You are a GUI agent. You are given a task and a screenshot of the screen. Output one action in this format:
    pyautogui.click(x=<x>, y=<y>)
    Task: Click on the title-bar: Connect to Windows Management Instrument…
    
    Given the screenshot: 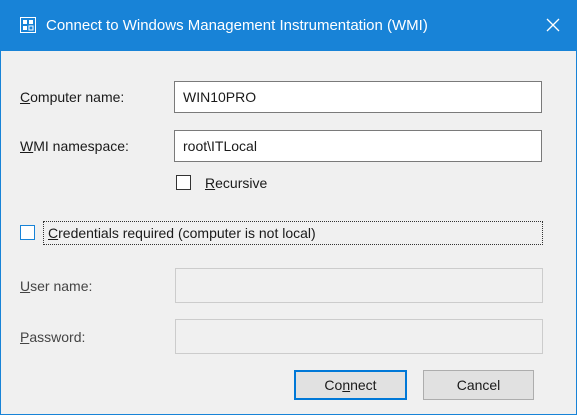 What is the action you would take?
    pyautogui.click(x=288, y=26)
    